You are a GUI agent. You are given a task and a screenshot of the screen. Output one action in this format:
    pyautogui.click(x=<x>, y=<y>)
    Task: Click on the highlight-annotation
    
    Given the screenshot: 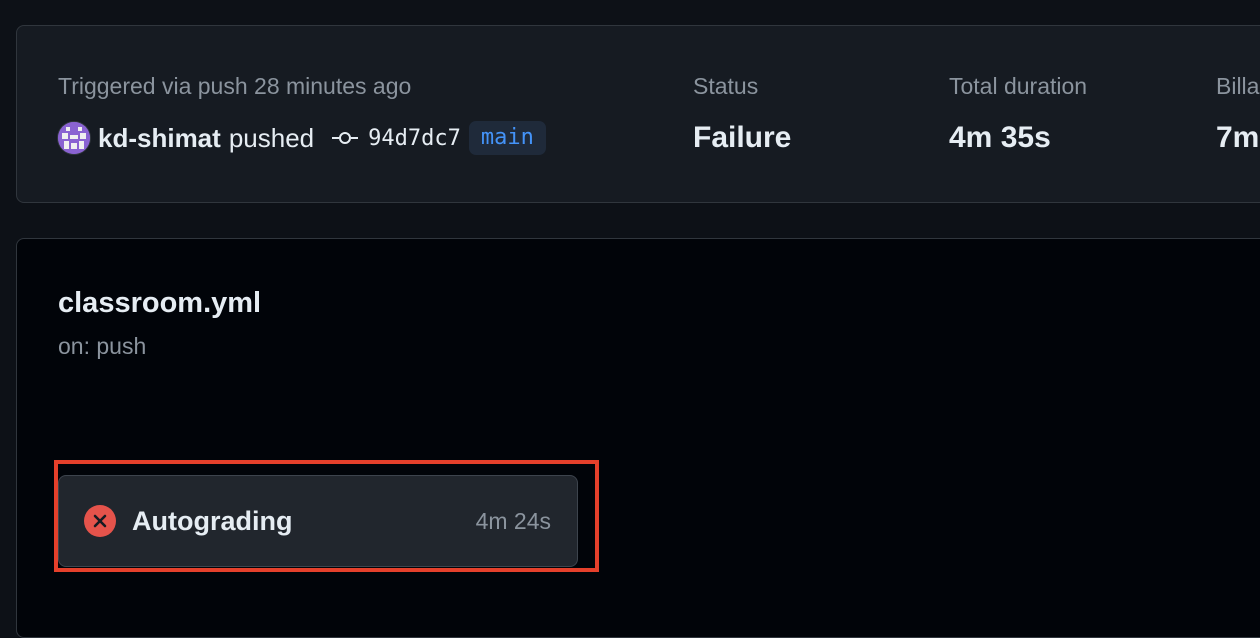 What is the action you would take?
    pyautogui.click(x=326, y=516)
    